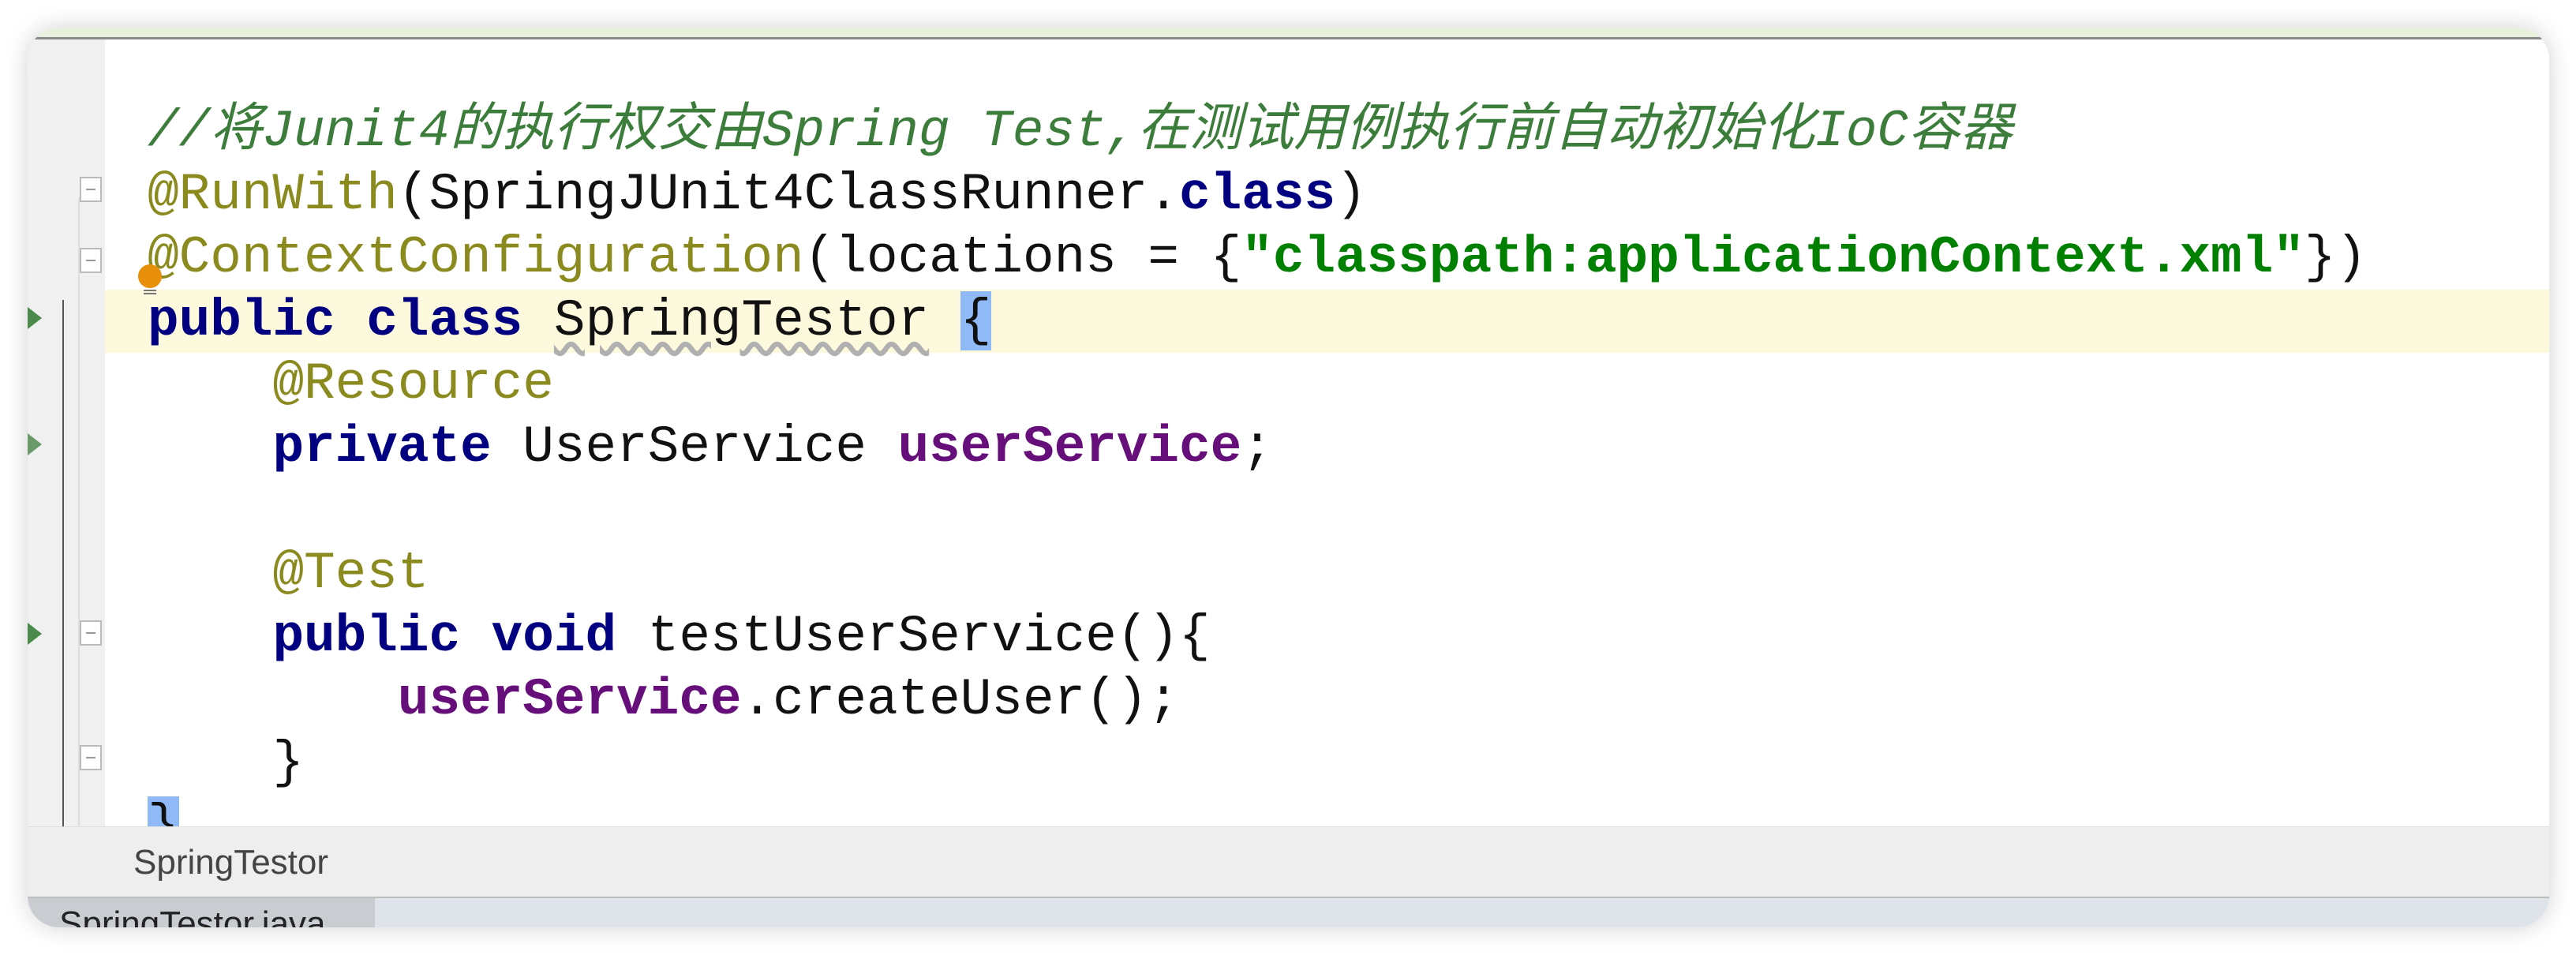 Image resolution: width=2576 pixels, height=955 pixels. Describe the element at coordinates (1288, 912) in the screenshot. I see `tab-bar: SpringTestor.java` at that location.